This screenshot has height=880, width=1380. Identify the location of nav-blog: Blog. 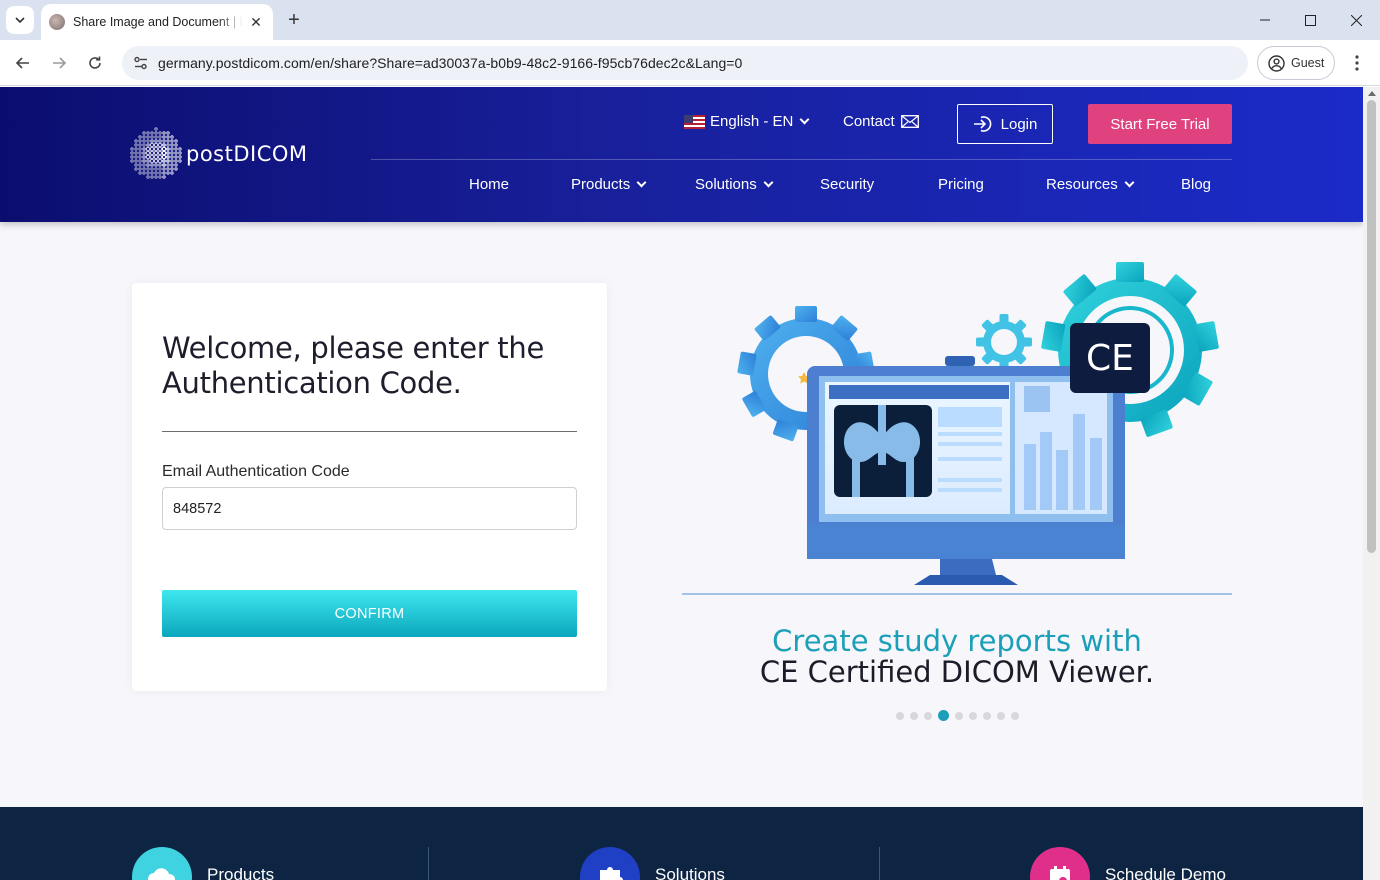
(1196, 184).